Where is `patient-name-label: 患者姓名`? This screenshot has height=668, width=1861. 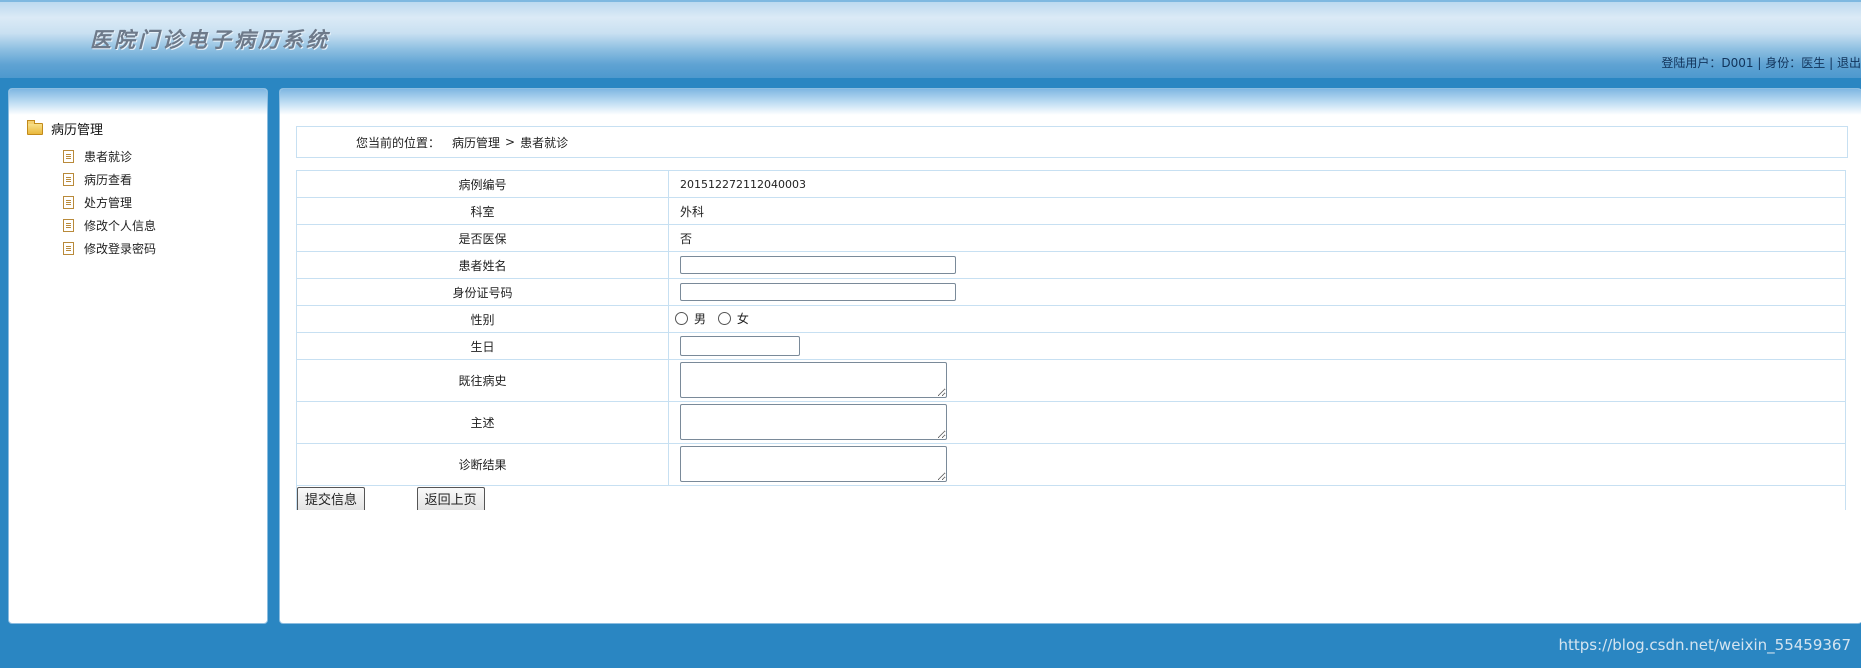 patient-name-label: 患者姓名 is located at coordinates (482, 265).